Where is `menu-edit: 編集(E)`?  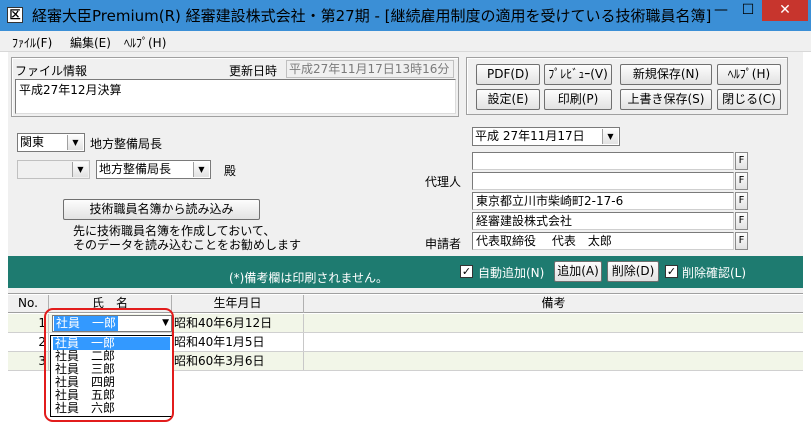 menu-edit: 編集(E) is located at coordinates (90, 42).